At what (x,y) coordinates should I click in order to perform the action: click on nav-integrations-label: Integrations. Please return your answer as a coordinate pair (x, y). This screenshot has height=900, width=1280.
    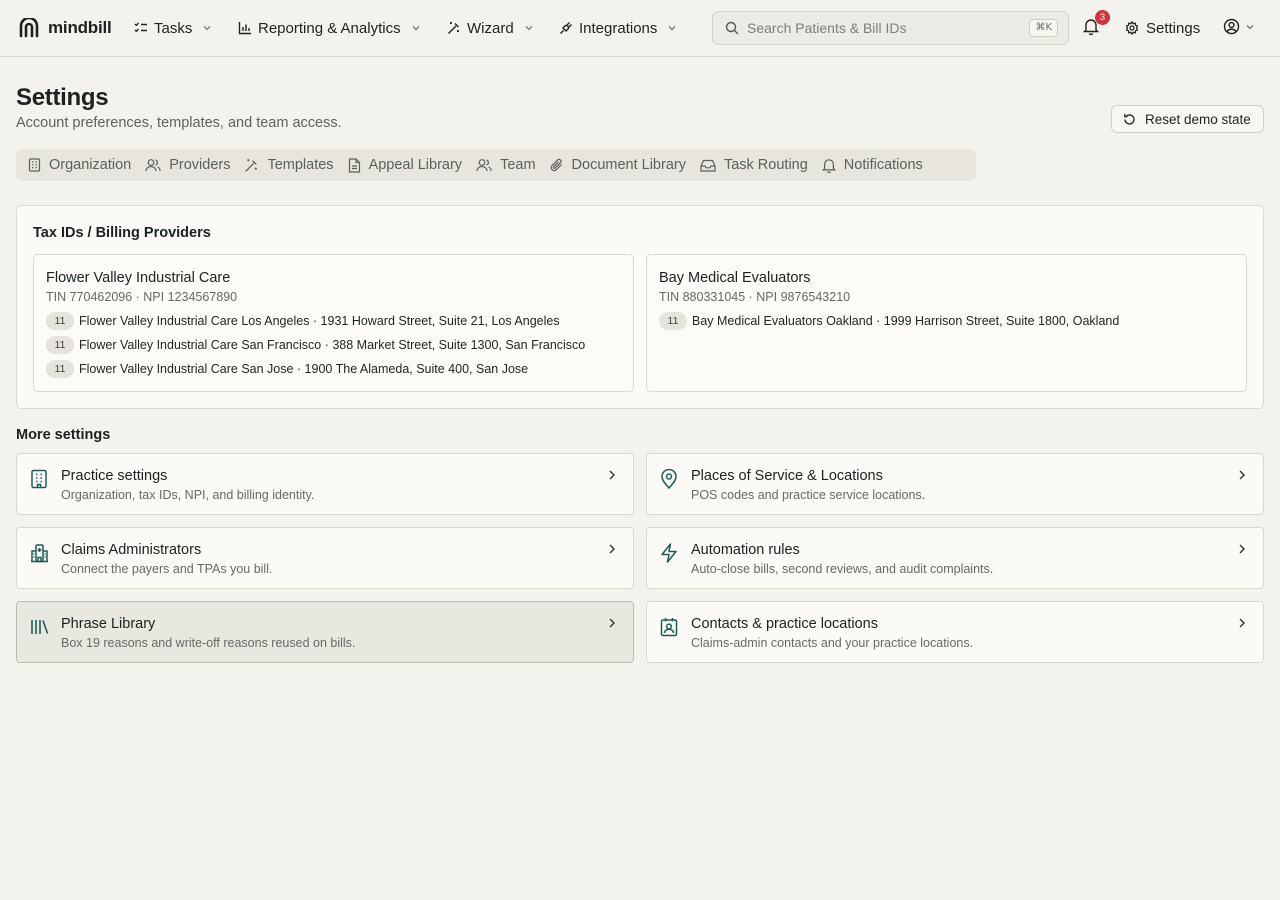
    Looking at the image, I should click on (618, 28).